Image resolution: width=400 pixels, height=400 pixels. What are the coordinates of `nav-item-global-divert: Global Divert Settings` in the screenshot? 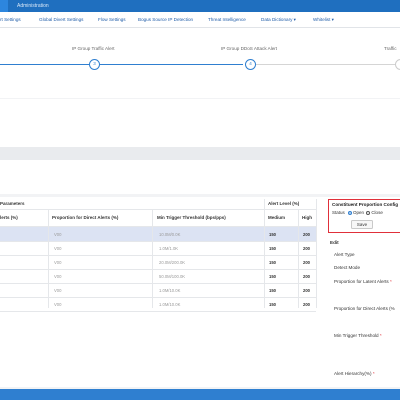 It's located at (61, 19).